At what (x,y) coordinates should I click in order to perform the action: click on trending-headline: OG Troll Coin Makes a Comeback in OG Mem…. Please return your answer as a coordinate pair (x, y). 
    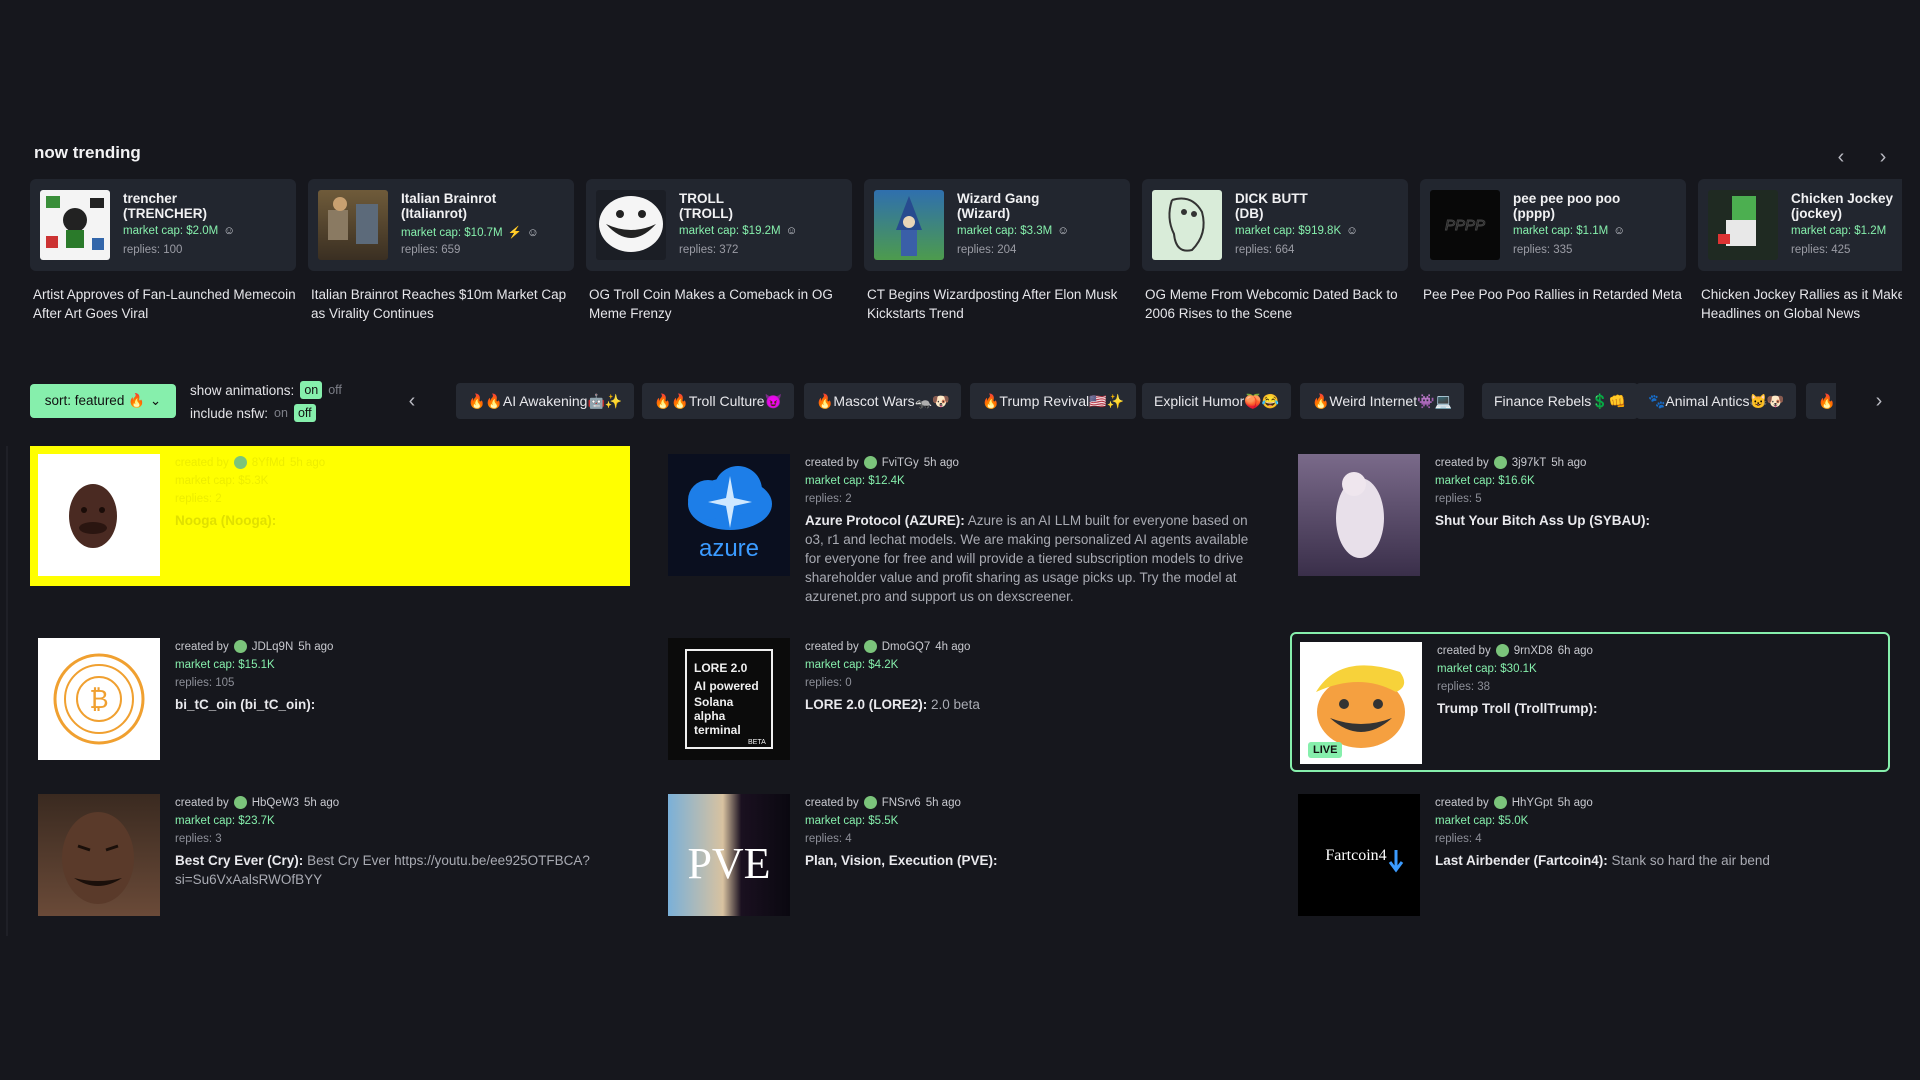
    Looking at the image, I should click on (719, 304).